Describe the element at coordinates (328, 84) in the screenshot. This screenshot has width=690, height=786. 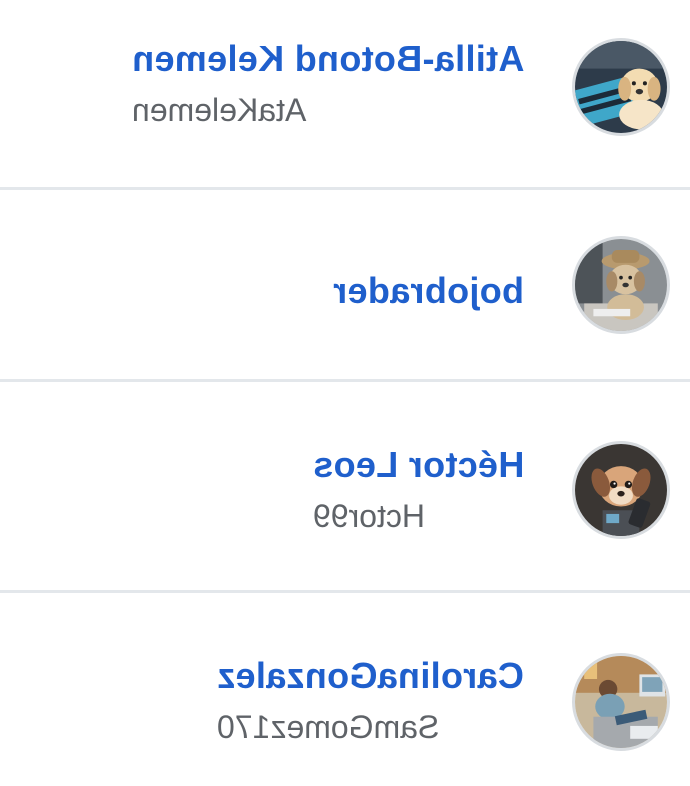
I see `user-info: Atilla-Botond Kelemen AtaKelemen` at that location.